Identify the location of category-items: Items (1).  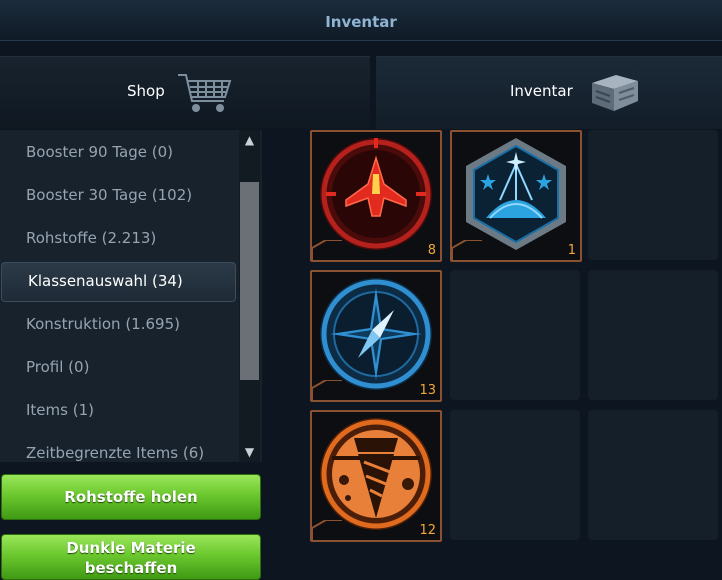
(118, 411).